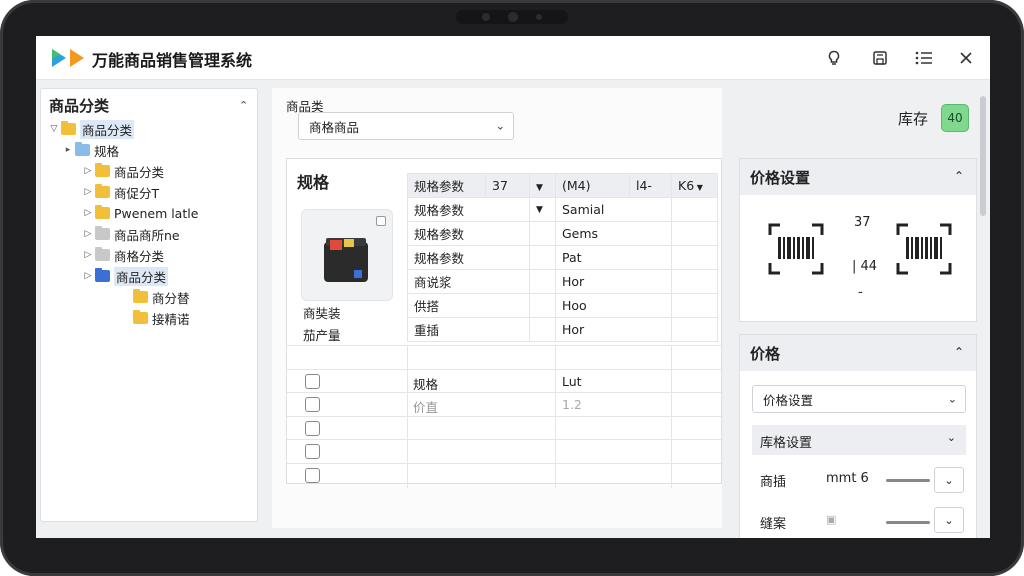 Image resolution: width=1024 pixels, height=576 pixels. Describe the element at coordinates (880, 58) in the screenshot. I see `save-button` at that location.